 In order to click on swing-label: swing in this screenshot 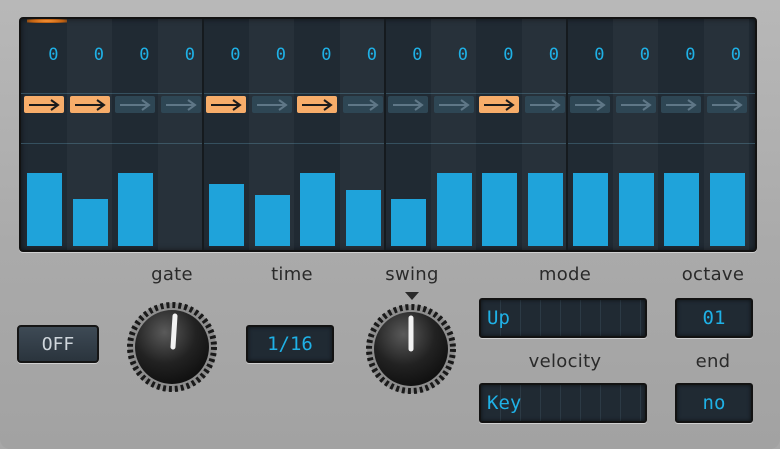, I will do `click(412, 274)`.